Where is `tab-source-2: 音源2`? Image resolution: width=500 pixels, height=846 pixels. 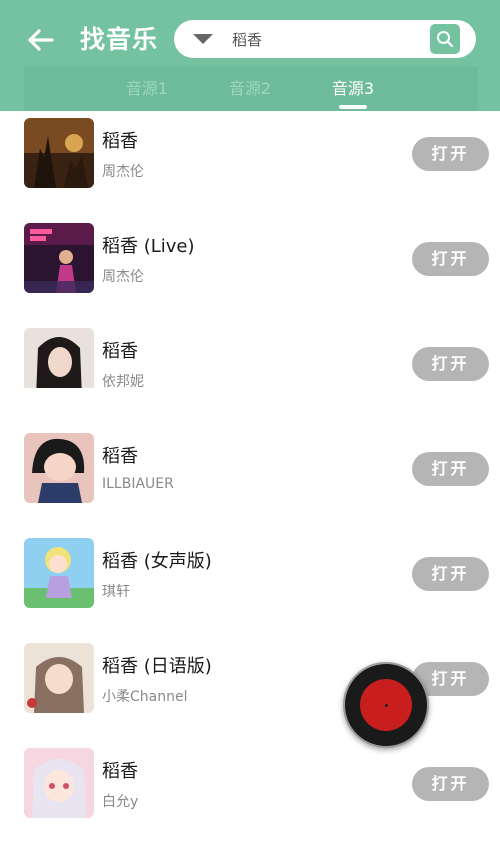
tab-source-2: 音源2 is located at coordinates (250, 89).